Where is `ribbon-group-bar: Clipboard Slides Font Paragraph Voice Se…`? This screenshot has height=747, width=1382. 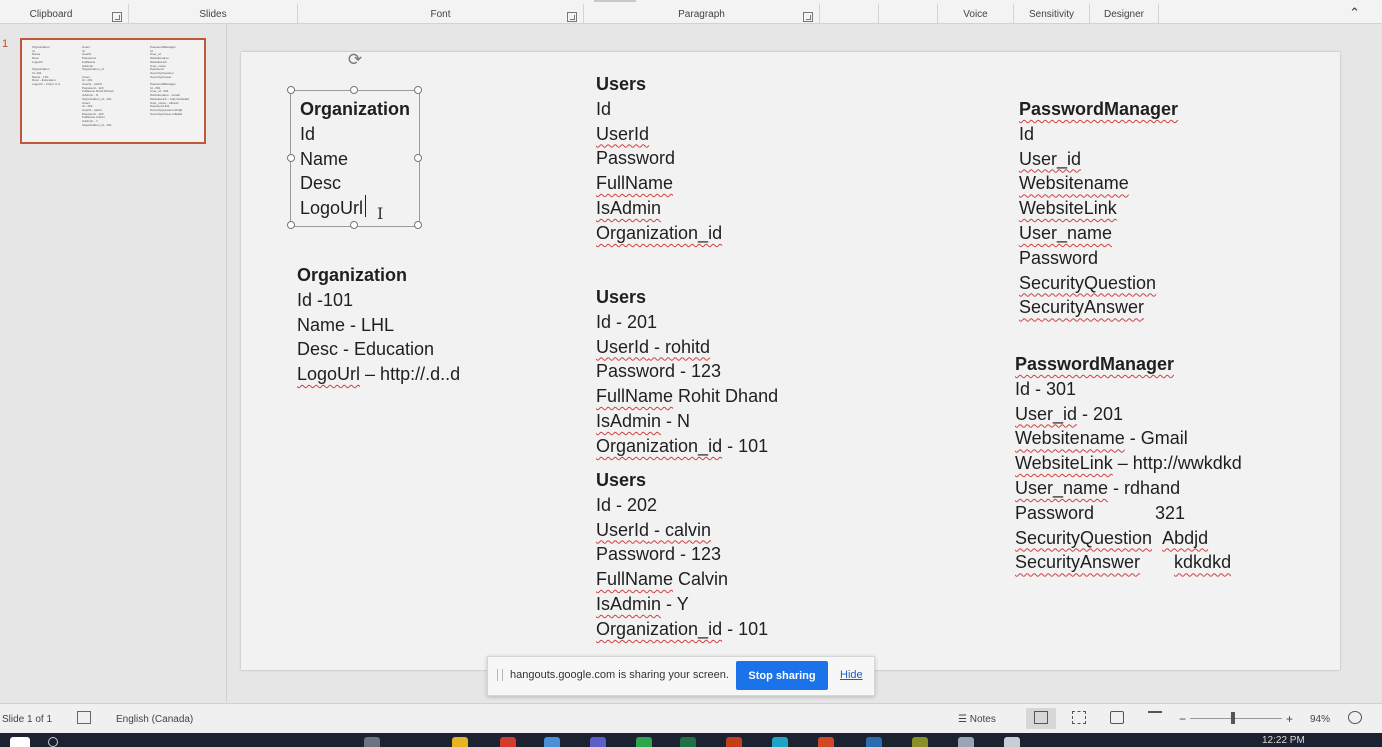
ribbon-group-bar: Clipboard Slides Font Paragraph Voice Se… is located at coordinates (691, 12).